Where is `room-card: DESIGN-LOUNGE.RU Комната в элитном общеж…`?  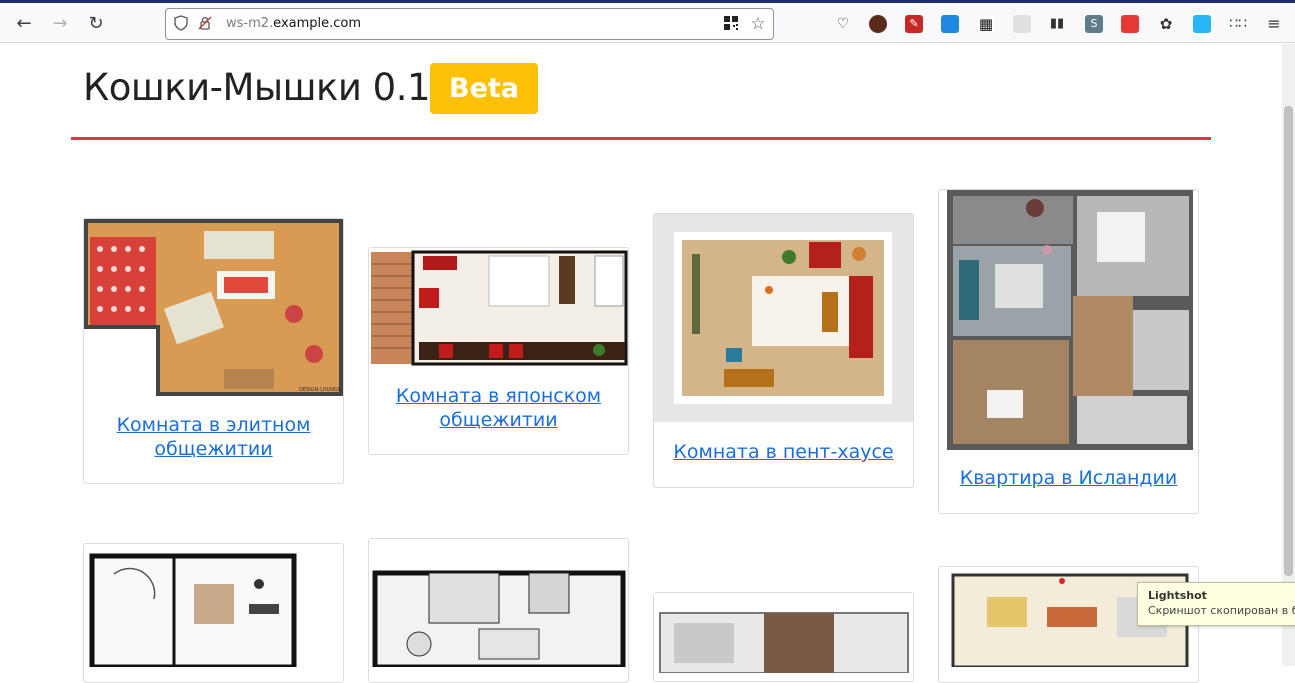 room-card: DESIGN-LOUNGE.RU Комната в элитном общеж… is located at coordinates (213, 351).